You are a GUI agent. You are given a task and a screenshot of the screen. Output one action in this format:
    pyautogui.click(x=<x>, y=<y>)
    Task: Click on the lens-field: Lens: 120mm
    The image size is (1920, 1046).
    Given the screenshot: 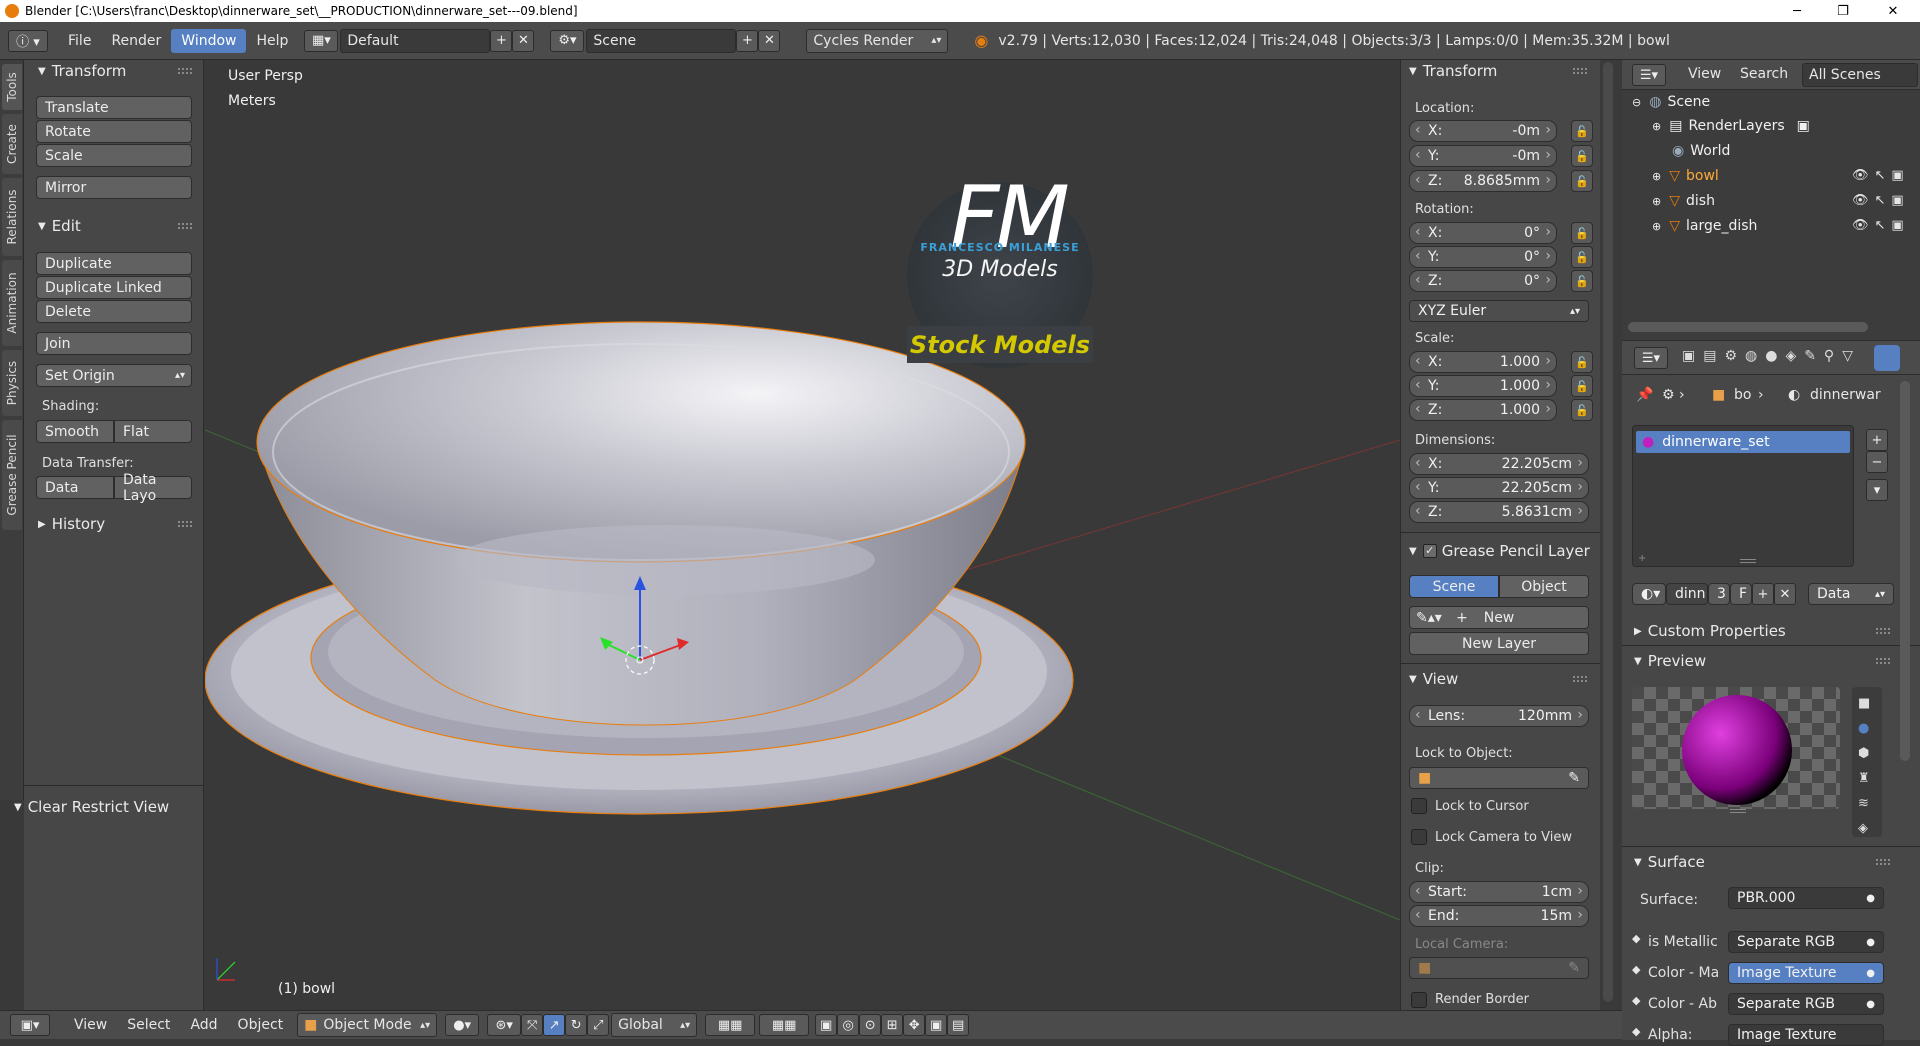 What is the action you would take?
    pyautogui.click(x=1499, y=716)
    